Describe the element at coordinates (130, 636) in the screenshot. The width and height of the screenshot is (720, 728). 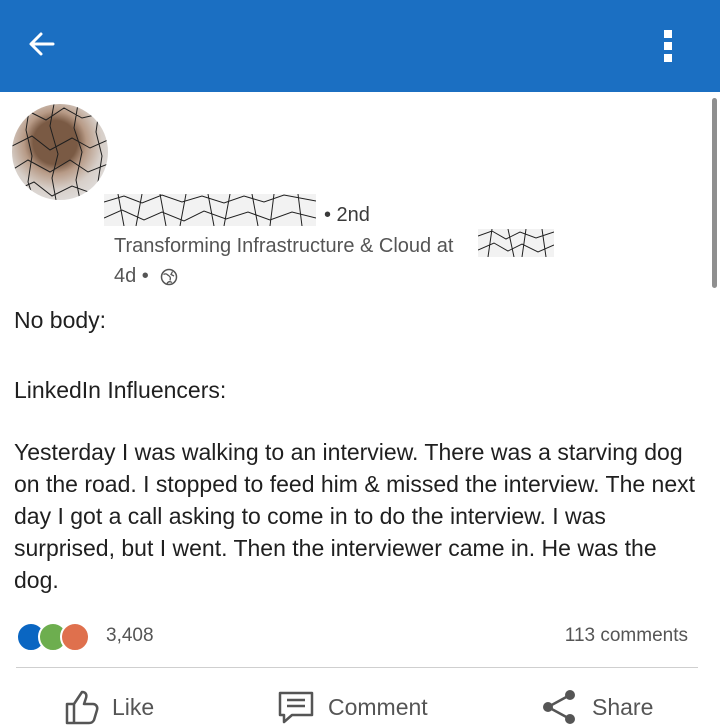
I see `reaction-count: 3,408` at that location.